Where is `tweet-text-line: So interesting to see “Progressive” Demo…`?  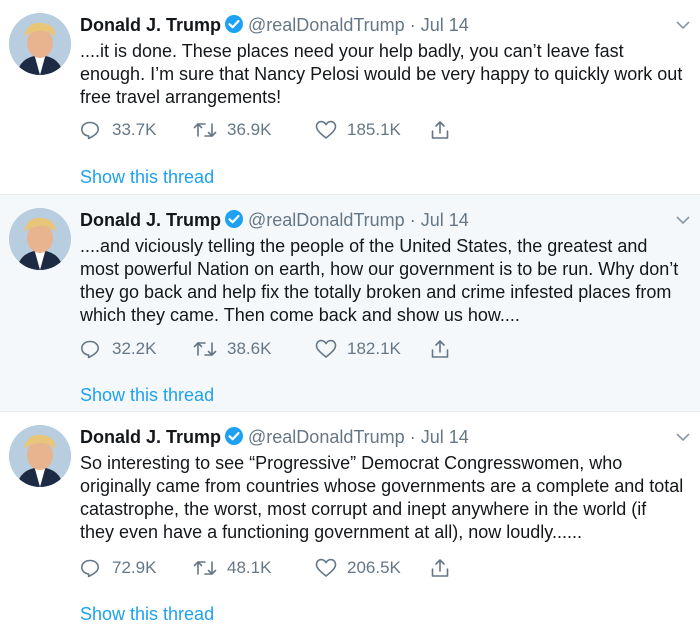 tweet-text-line: So interesting to see “Progressive” Demo… is located at coordinates (351, 463).